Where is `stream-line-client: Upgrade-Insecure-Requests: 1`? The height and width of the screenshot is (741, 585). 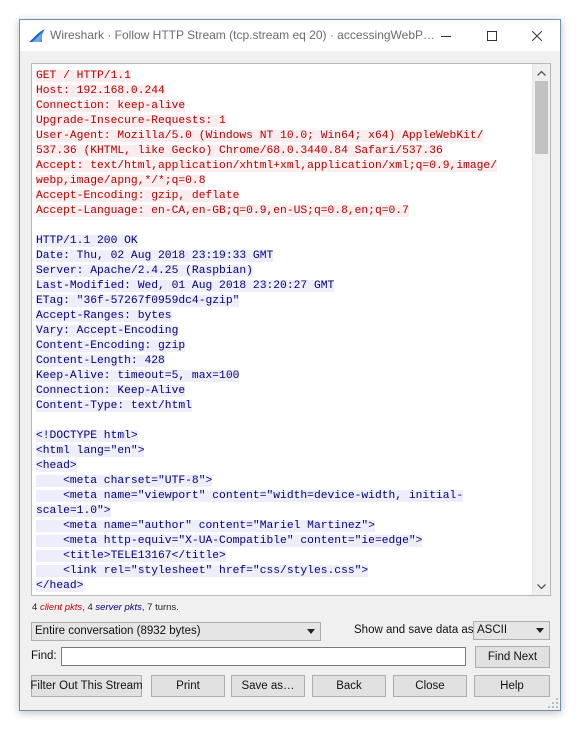 stream-line-client: Upgrade-Insecure-Requests: 1 is located at coordinates (283, 121).